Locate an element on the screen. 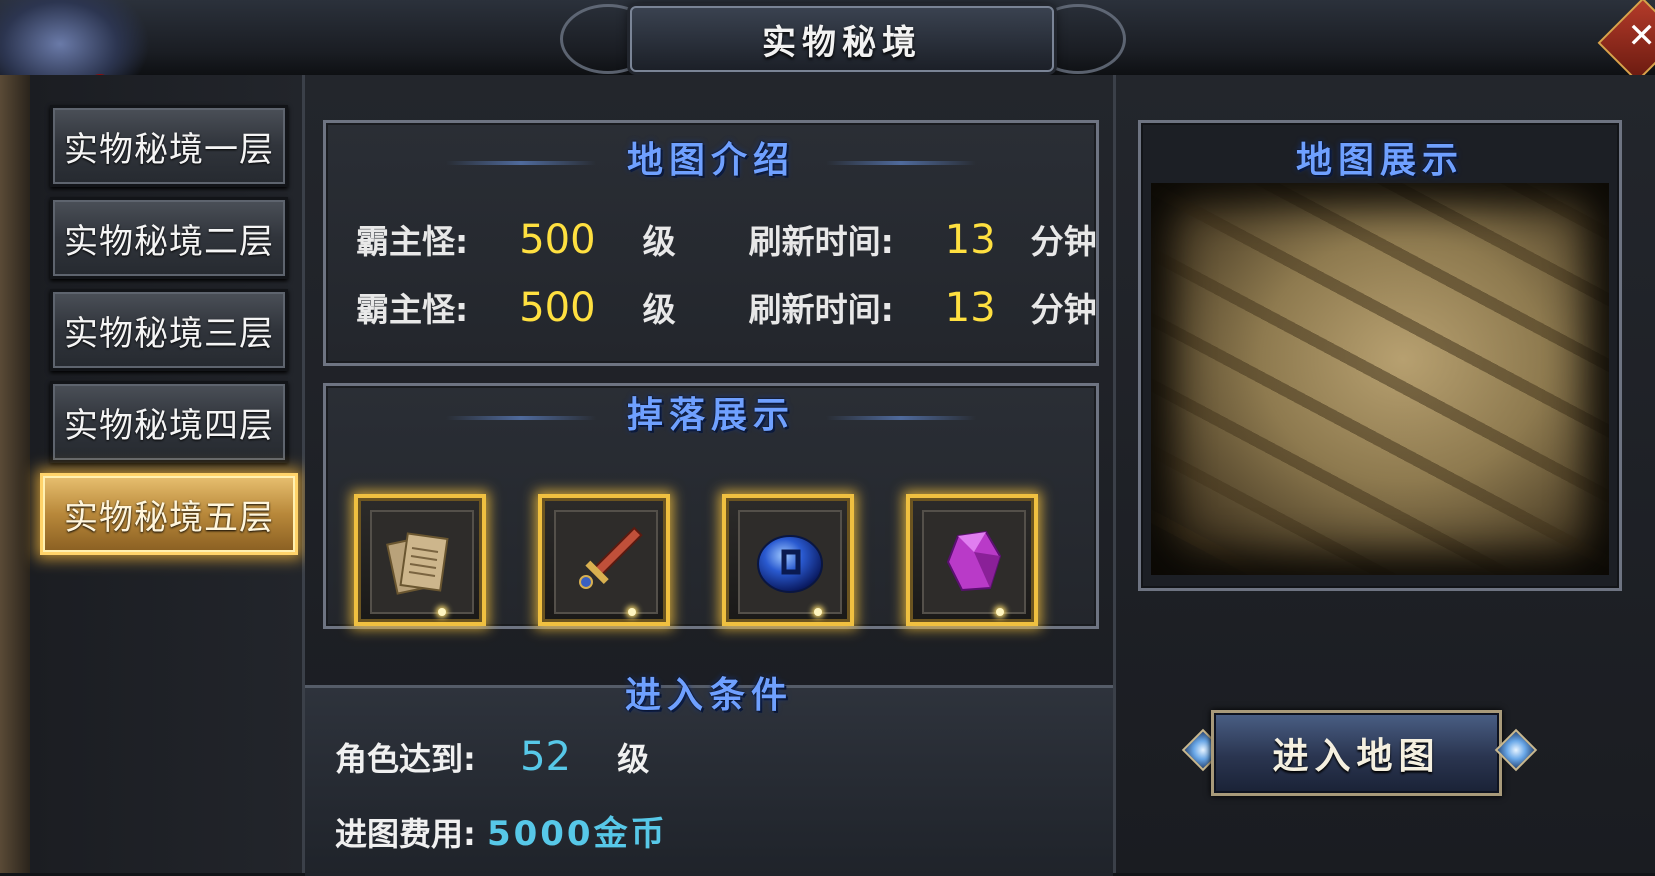 The width and height of the screenshot is (1655, 876). nav-item-label: 实物秘境五层 is located at coordinates (169, 517).